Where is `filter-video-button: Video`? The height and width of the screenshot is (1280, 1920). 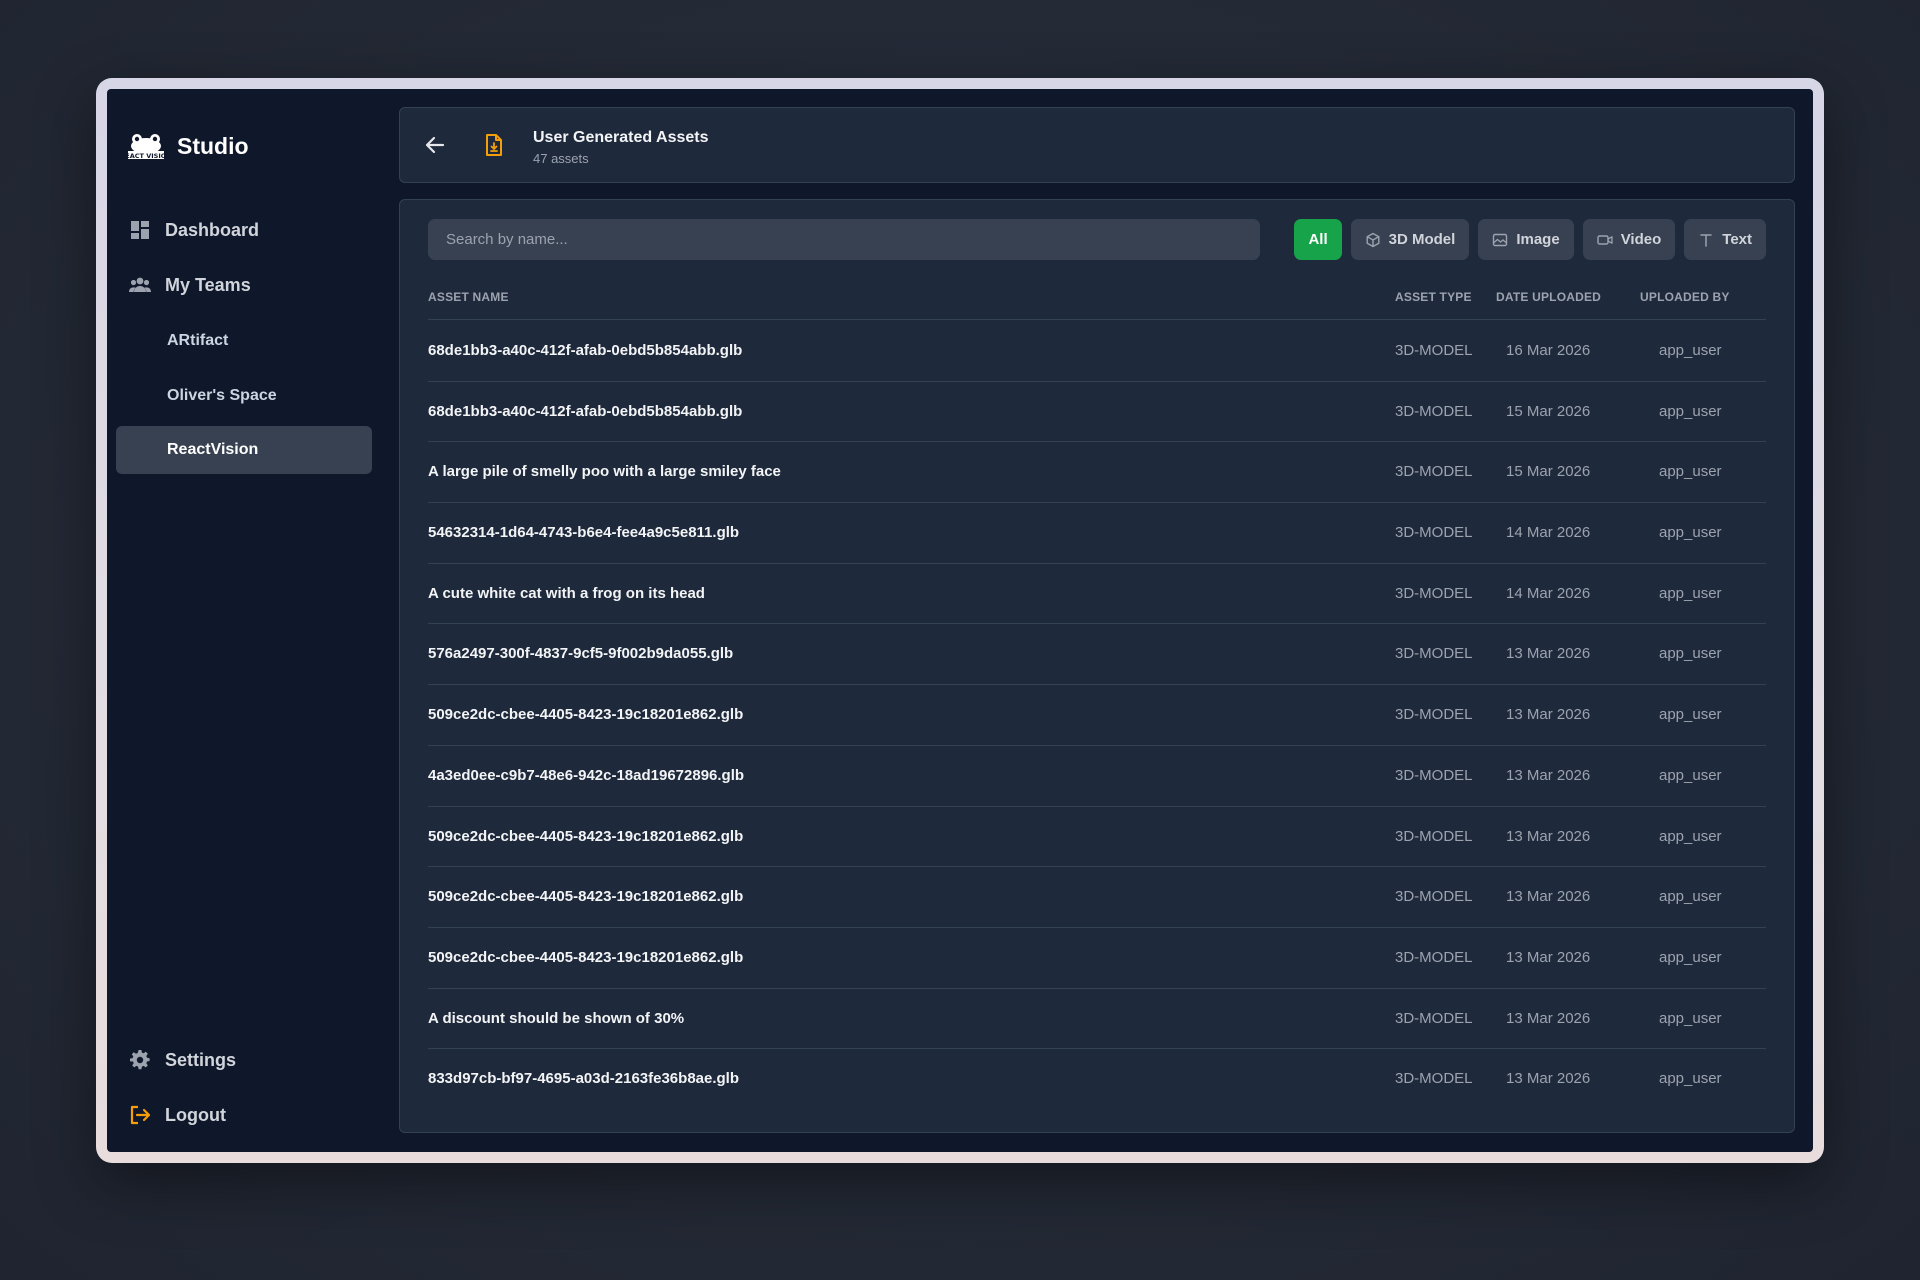 filter-video-button: Video is located at coordinates (1629, 239).